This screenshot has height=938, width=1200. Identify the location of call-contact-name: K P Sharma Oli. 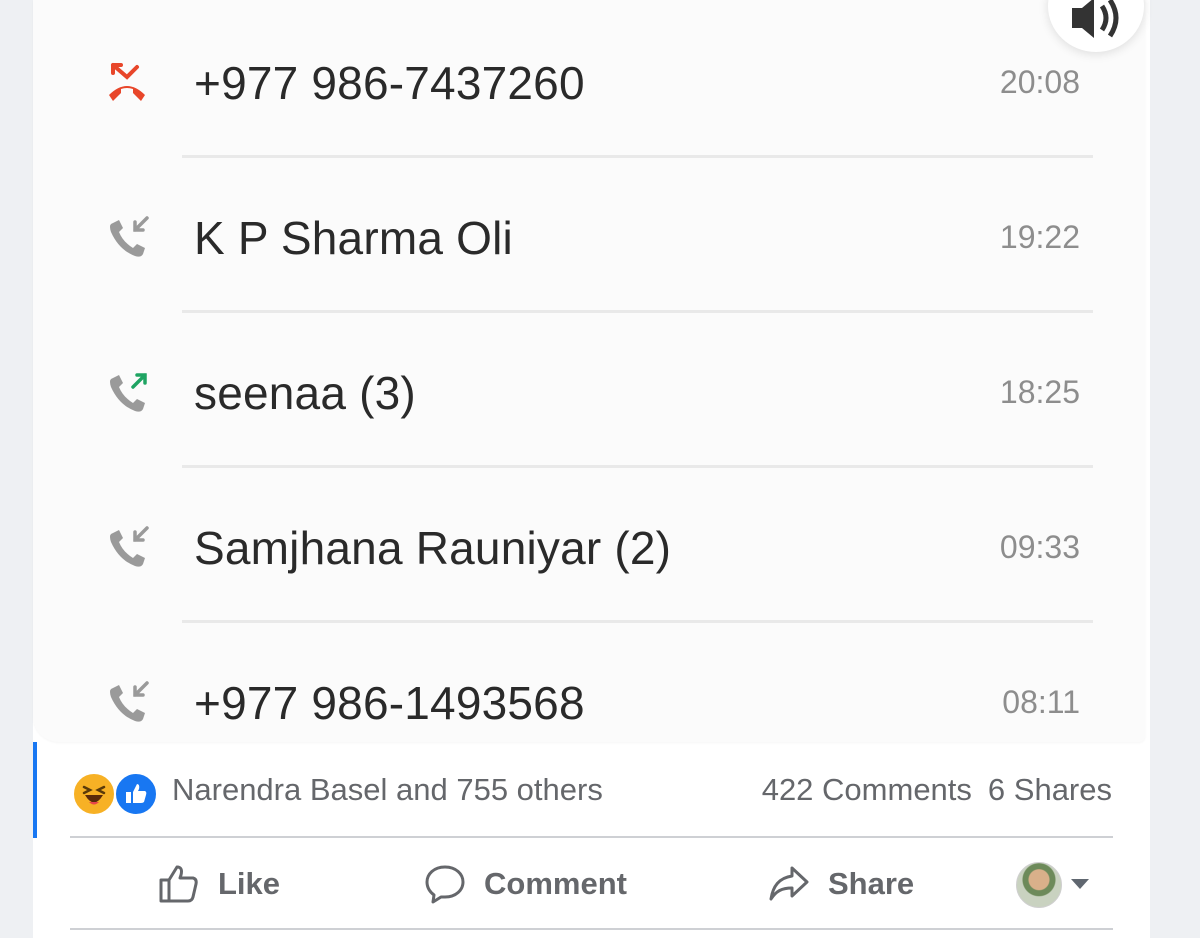
(353, 238).